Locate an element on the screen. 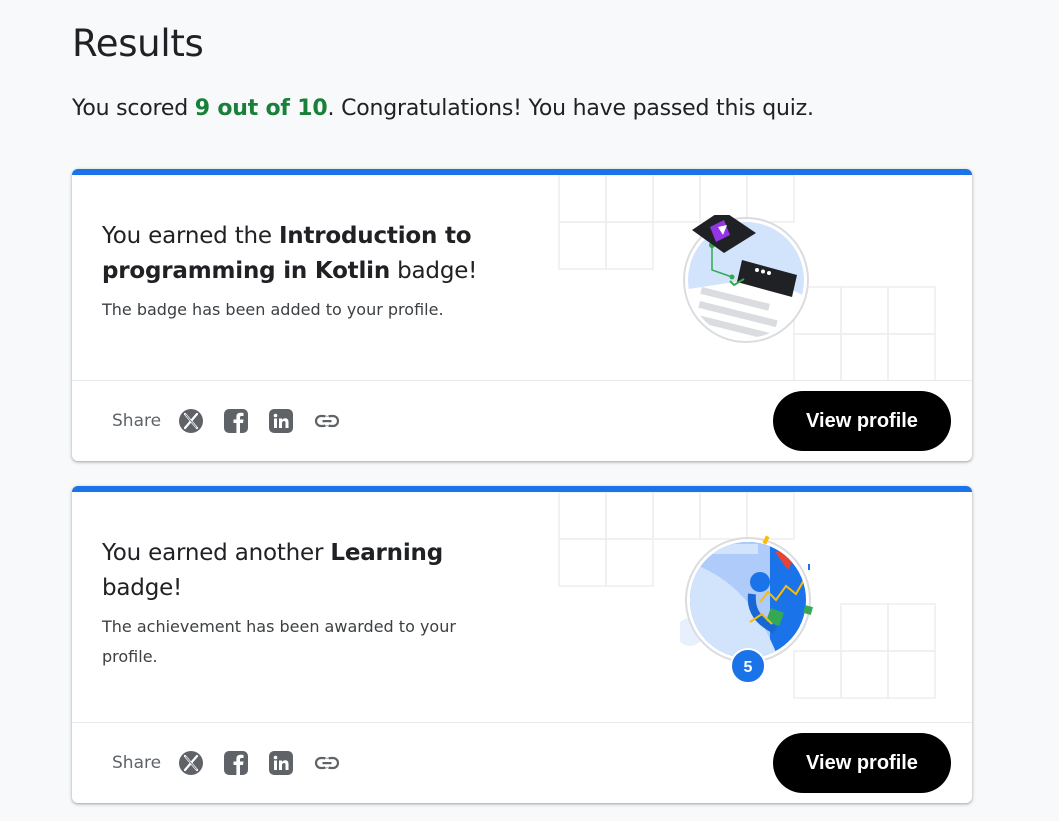  headline-prefix: You earned another is located at coordinates (216, 553).